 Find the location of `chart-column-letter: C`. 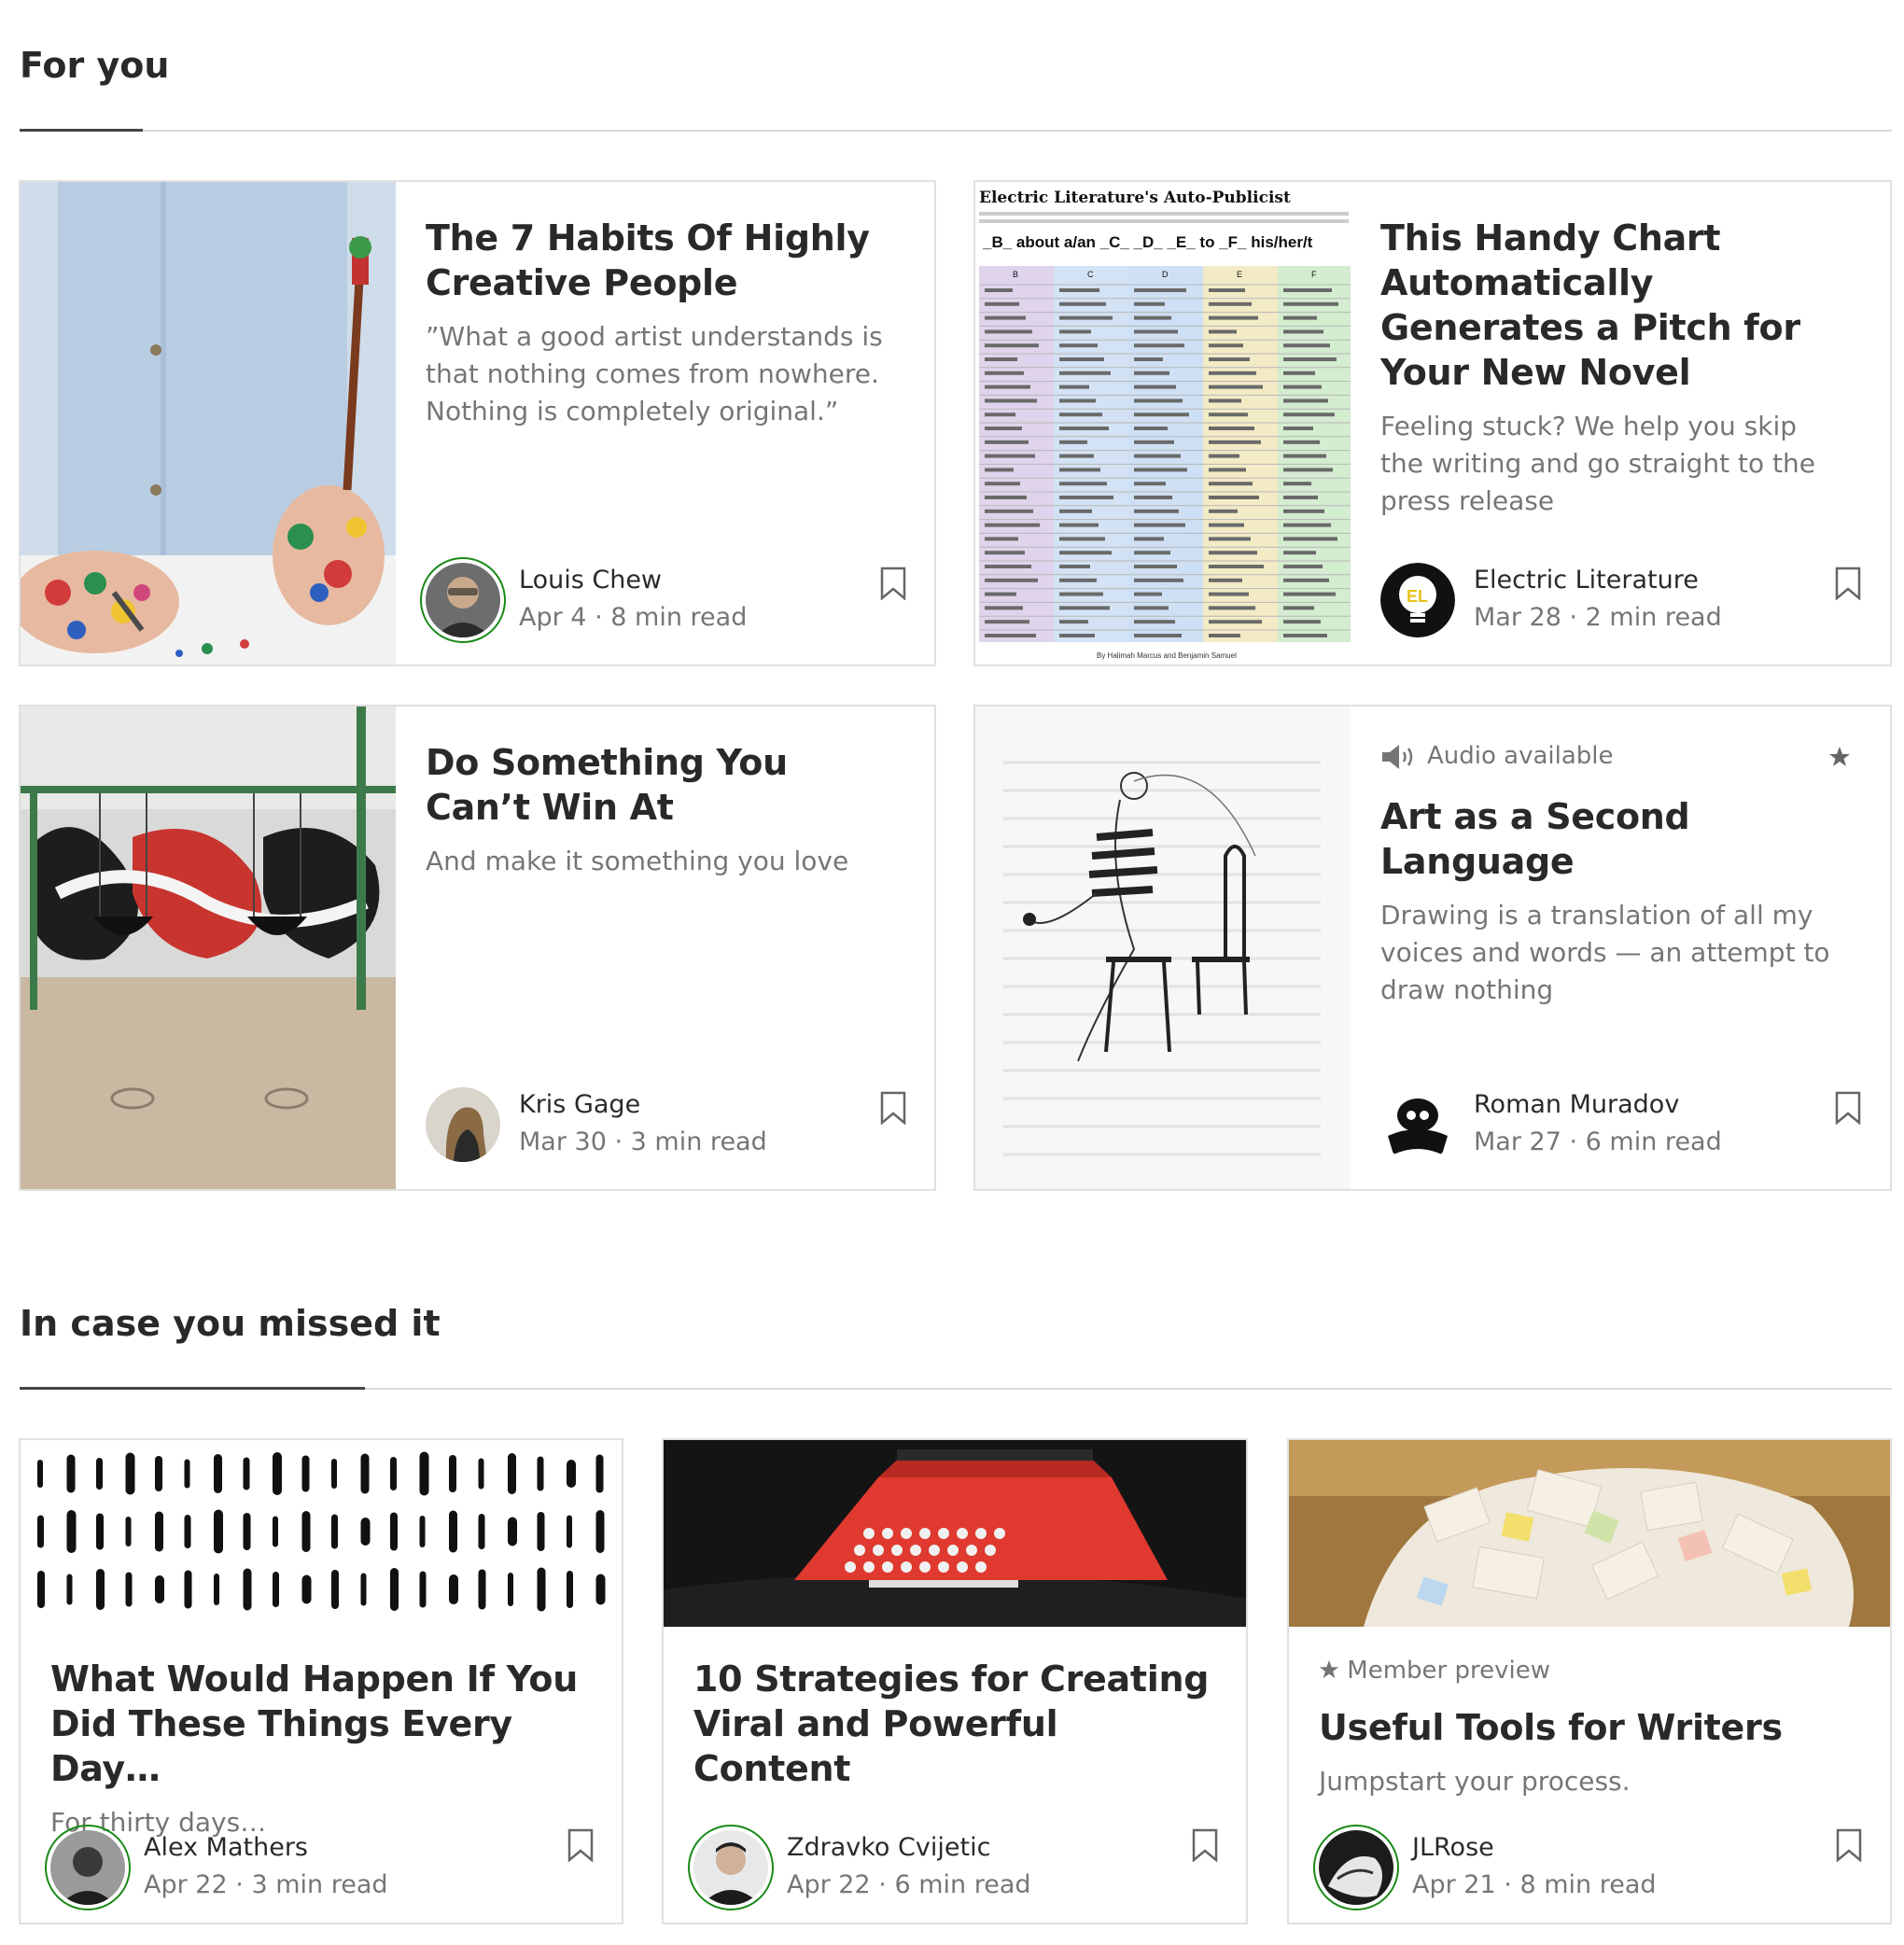

chart-column-letter: C is located at coordinates (1090, 274).